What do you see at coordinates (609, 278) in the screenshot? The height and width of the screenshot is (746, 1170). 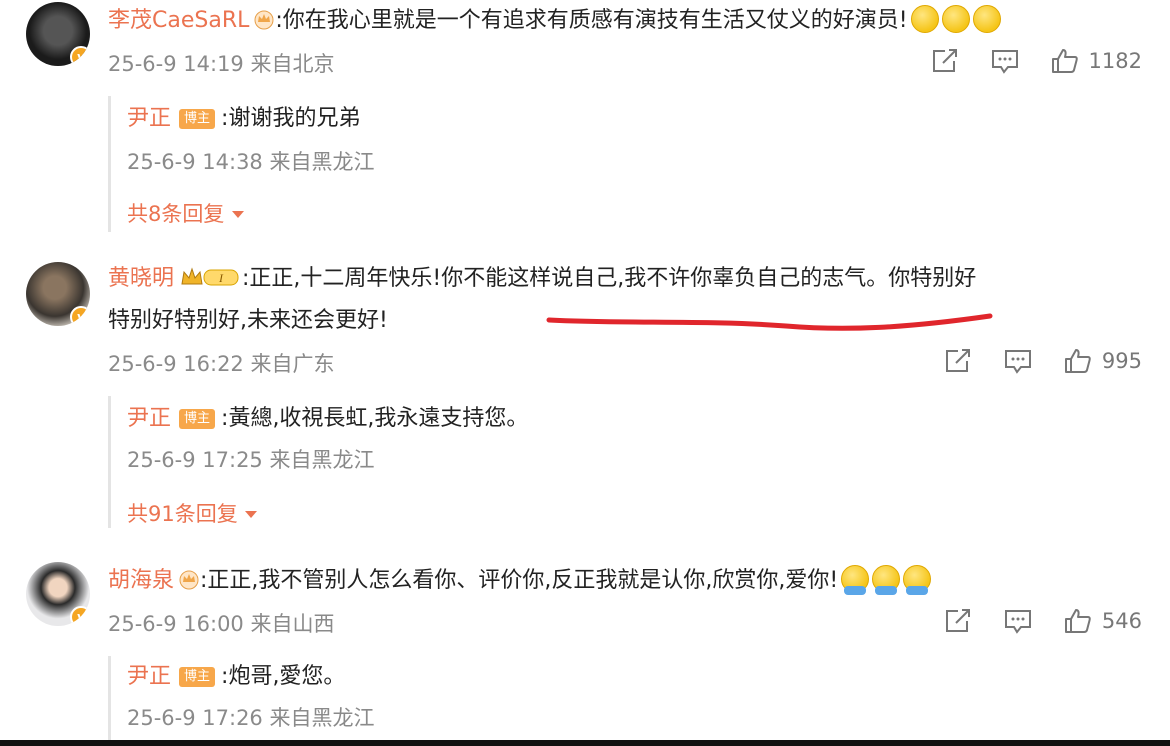 I see `comment-text-line1: :正正,十二周年快乐!你不能这样说自己,我不许你辜负自己的志气。你特别好` at bounding box center [609, 278].